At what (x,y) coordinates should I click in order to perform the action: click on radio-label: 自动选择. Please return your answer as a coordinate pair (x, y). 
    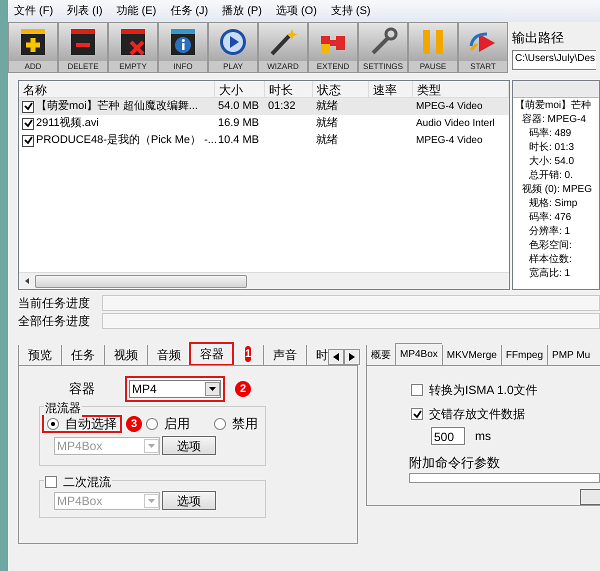
    Looking at the image, I should click on (91, 424).